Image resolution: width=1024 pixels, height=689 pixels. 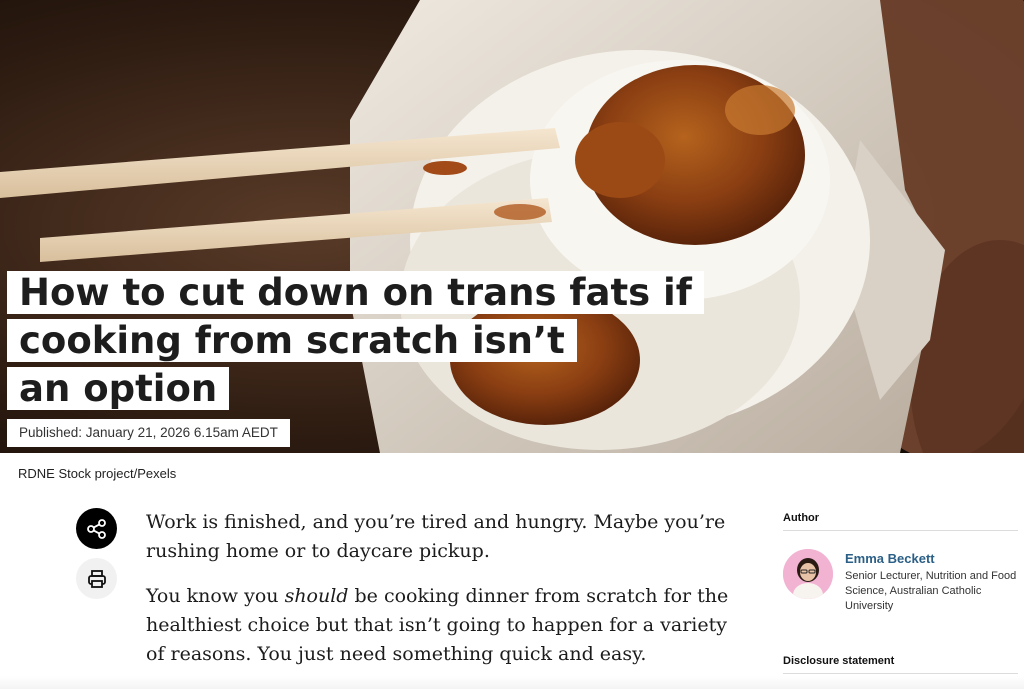 I want to click on print-button, so click(x=96, y=578).